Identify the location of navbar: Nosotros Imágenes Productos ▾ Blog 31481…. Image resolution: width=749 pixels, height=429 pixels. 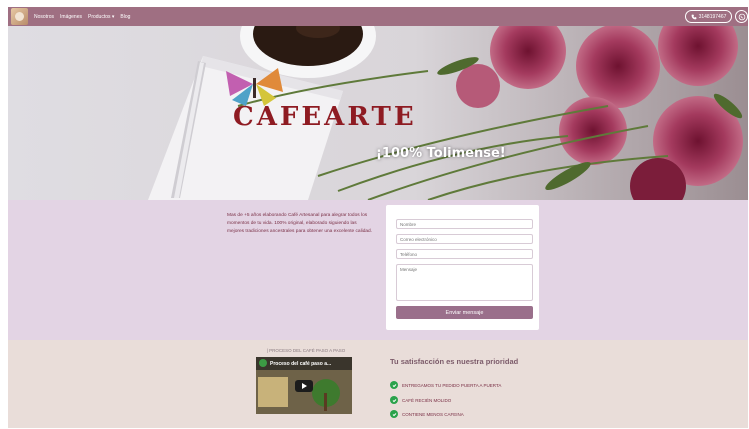
(378, 16).